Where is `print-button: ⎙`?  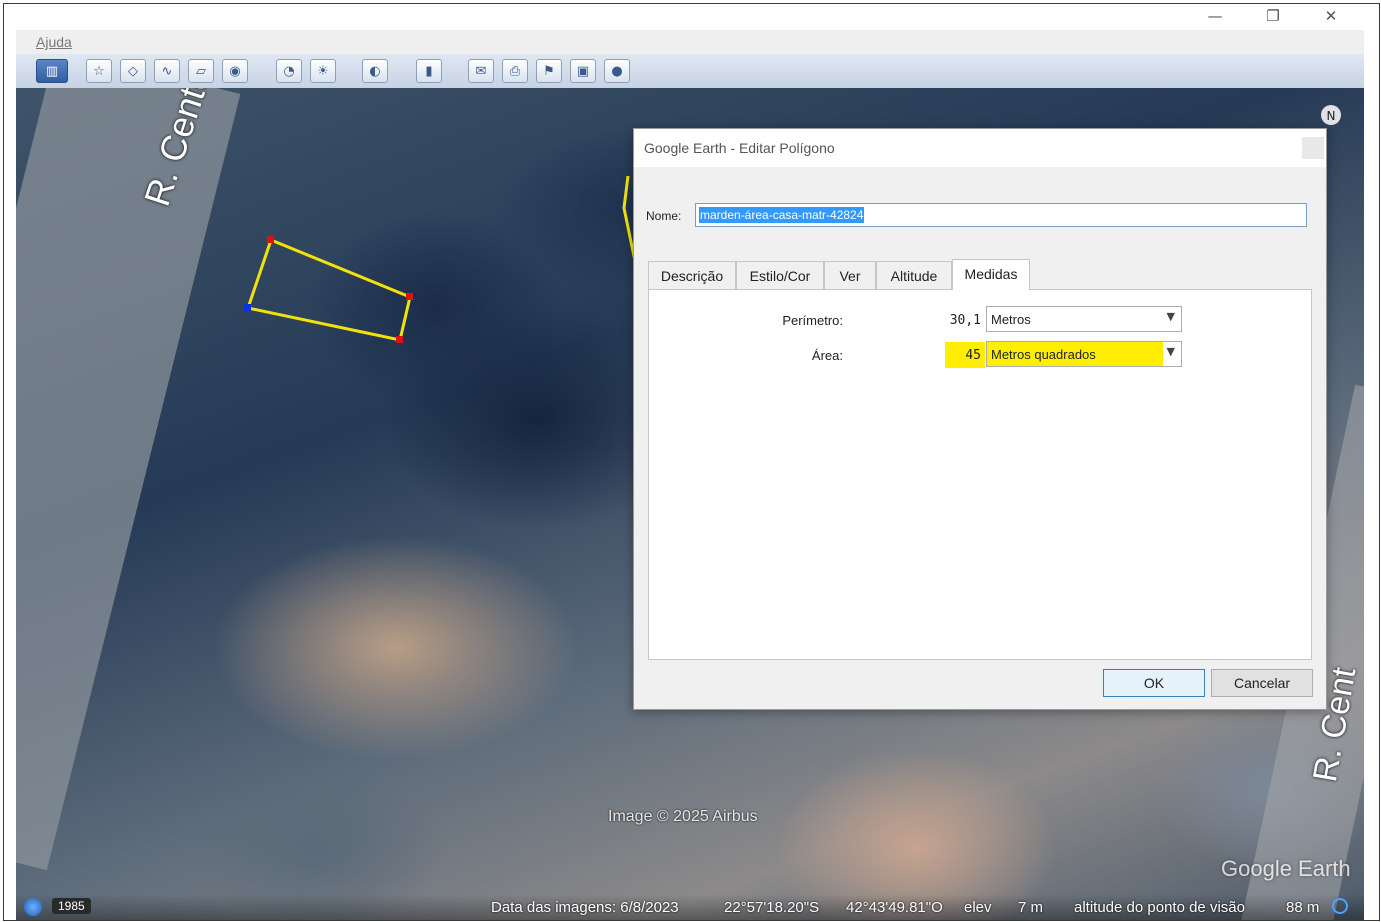
print-button: ⎙ is located at coordinates (515, 71).